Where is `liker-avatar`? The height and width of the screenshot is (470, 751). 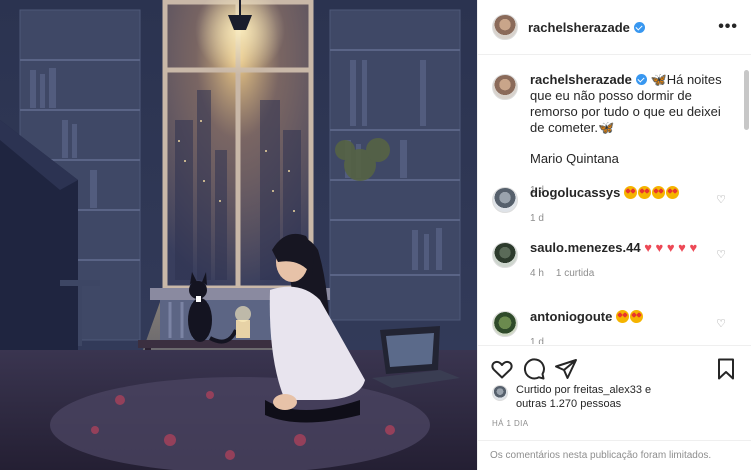 liker-avatar is located at coordinates (500, 393).